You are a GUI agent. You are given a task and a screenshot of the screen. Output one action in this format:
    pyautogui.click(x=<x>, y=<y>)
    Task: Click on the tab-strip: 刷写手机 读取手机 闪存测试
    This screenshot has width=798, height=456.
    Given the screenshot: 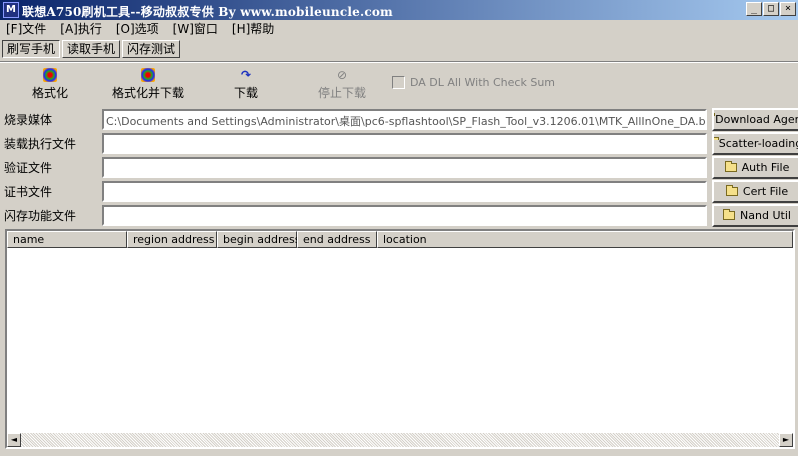 What is the action you would take?
    pyautogui.click(x=92, y=50)
    